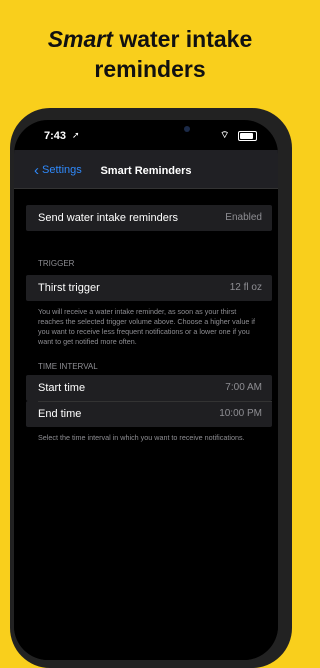 The width and height of the screenshot is (320, 668). Describe the element at coordinates (186, 39) in the screenshot. I see `headline-rest: water intake` at that location.